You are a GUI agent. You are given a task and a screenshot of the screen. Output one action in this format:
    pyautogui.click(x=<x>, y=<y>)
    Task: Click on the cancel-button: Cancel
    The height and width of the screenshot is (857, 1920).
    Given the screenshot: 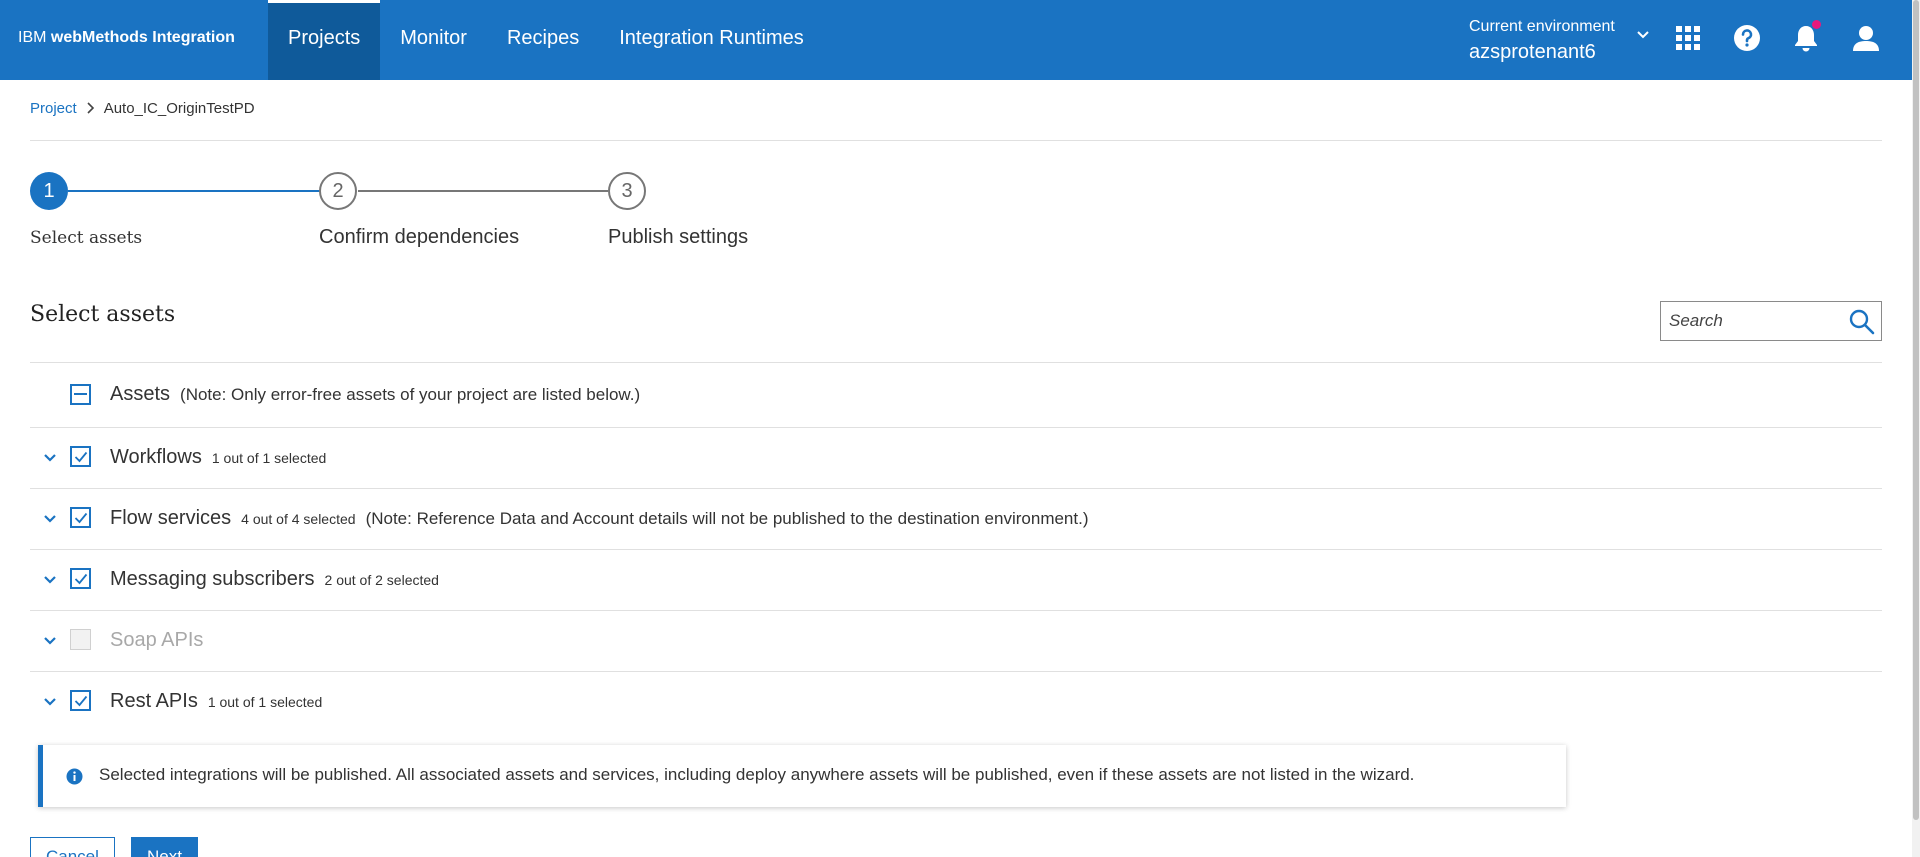 What is the action you would take?
    pyautogui.click(x=72, y=847)
    